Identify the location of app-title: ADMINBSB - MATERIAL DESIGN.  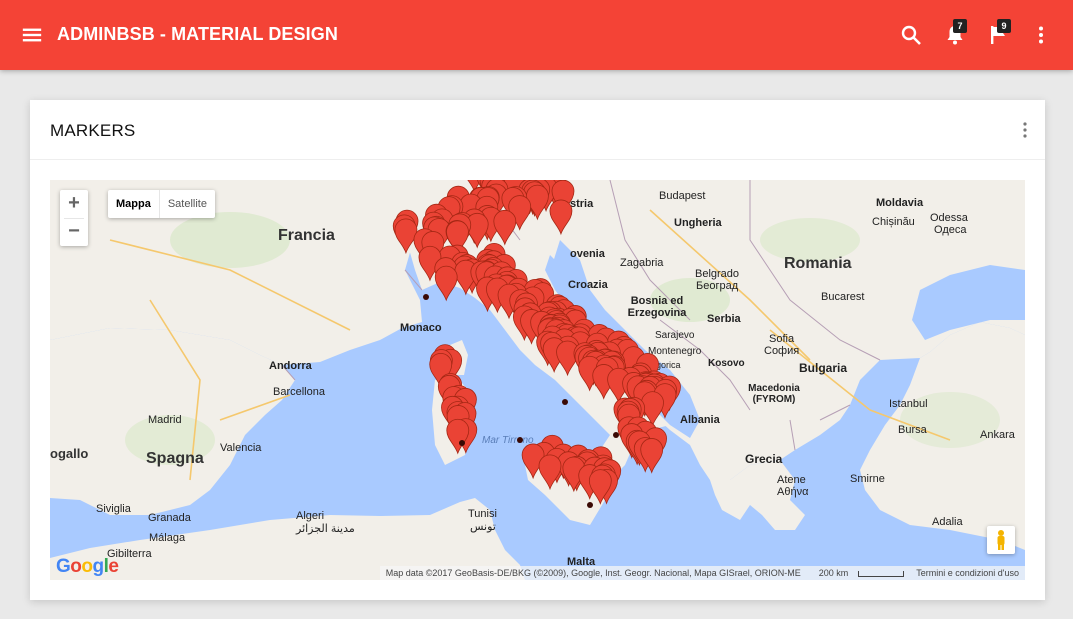
(197, 34).